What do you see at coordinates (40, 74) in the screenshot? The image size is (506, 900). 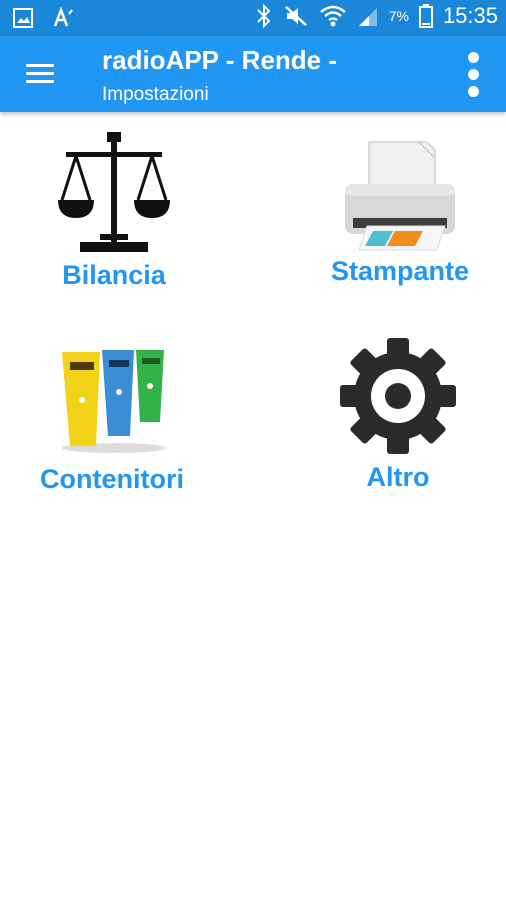 I see `menu-button` at bounding box center [40, 74].